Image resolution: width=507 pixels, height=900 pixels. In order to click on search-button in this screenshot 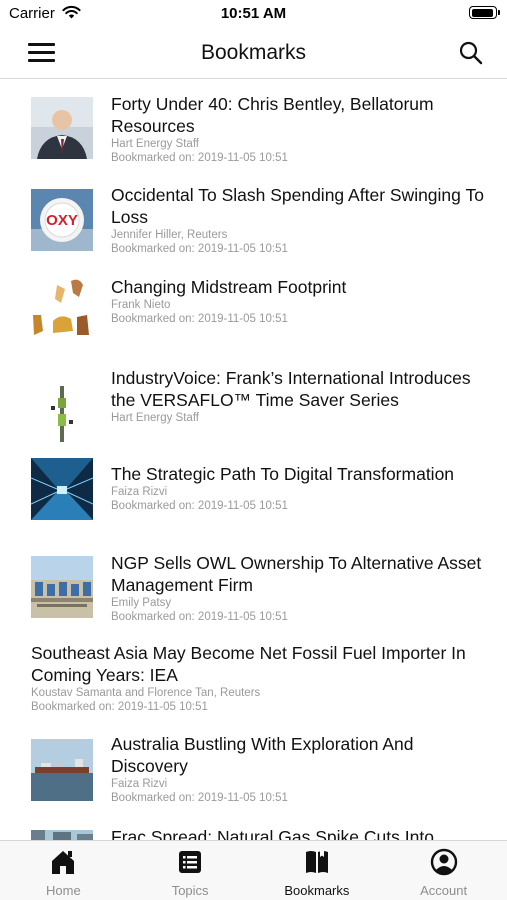, I will do `click(471, 53)`.